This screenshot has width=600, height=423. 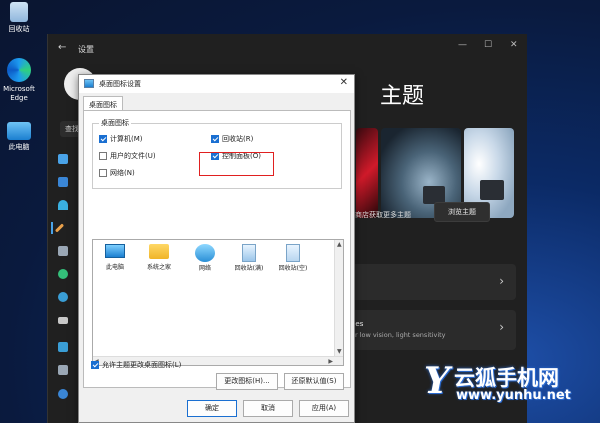 I want to click on checkbox-label: 计算机(M), so click(x=126, y=139).